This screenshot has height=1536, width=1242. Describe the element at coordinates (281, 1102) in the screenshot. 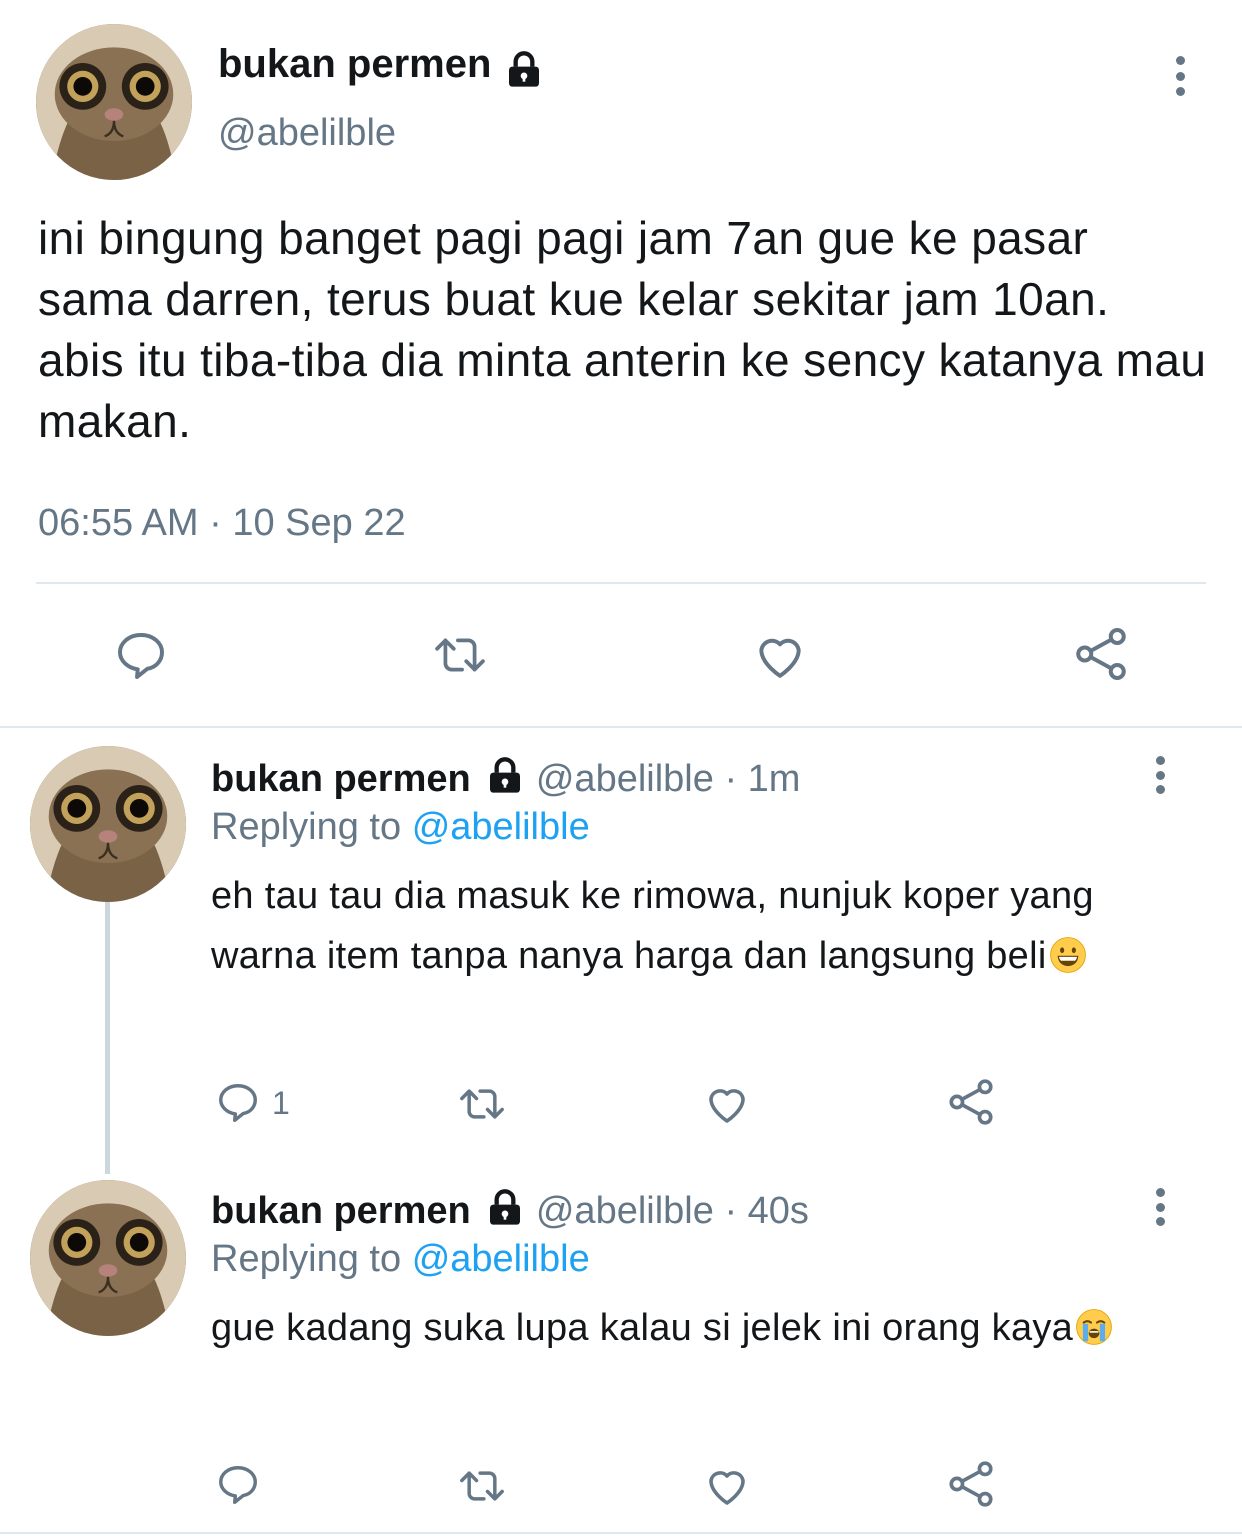

I see `reply-count: 1` at that location.